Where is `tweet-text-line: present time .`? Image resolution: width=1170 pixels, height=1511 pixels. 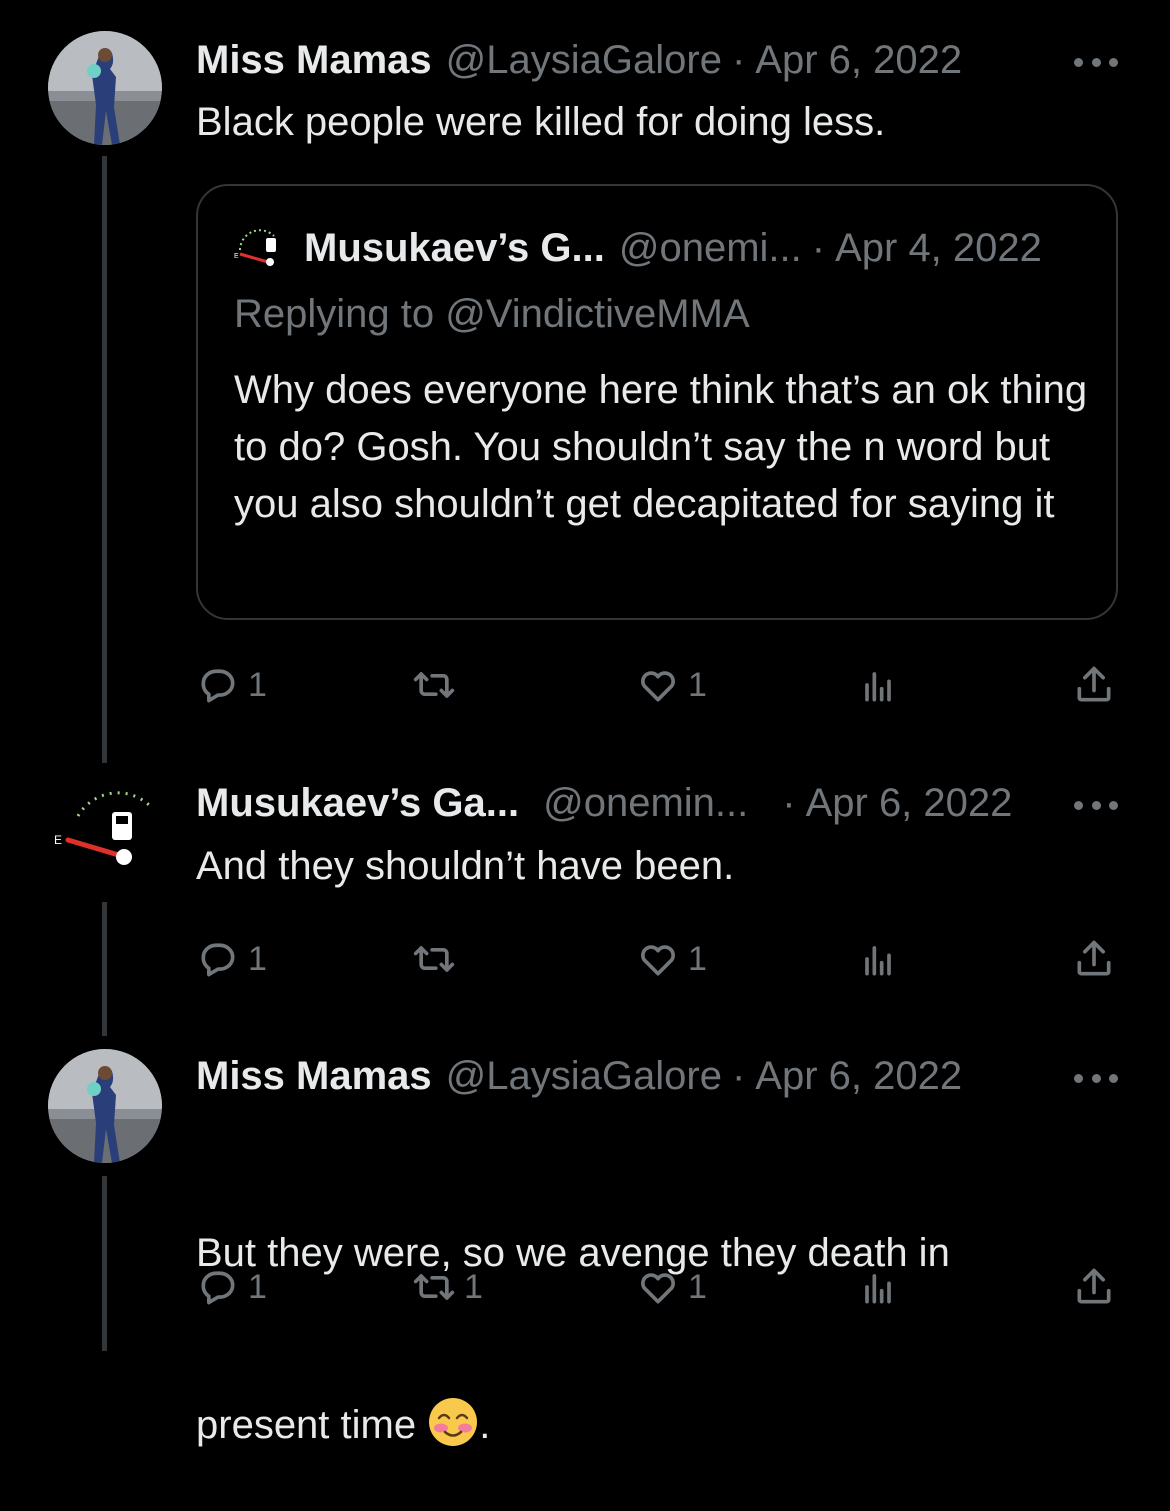 tweet-text-line: present time . is located at coordinates (573, 1425).